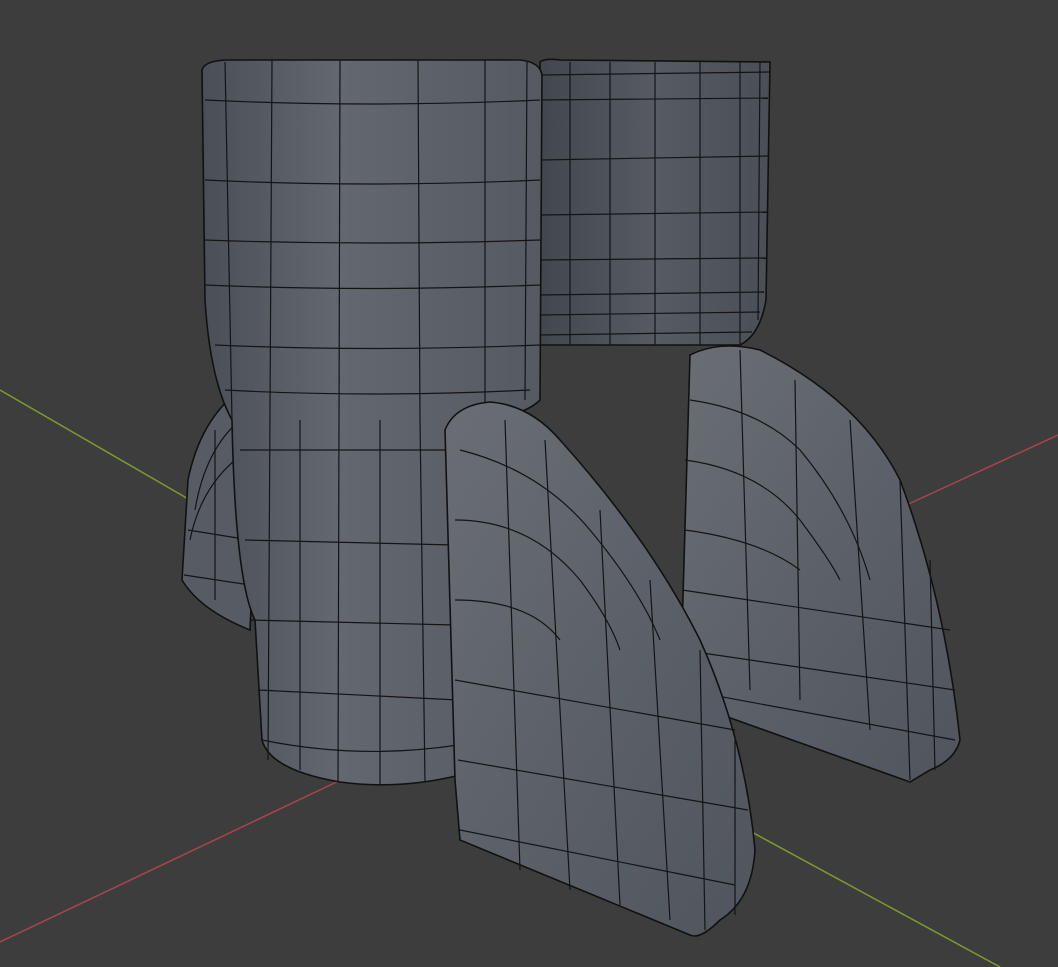 The image size is (1058, 967). Describe the element at coordinates (655, 202) in the screenshot. I see `back-cylinder` at that location.